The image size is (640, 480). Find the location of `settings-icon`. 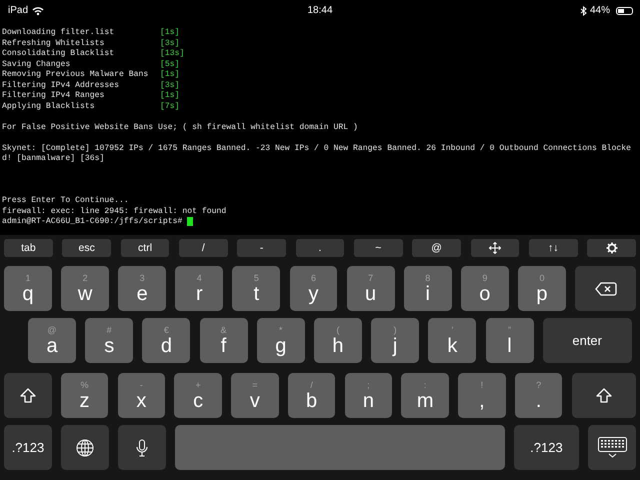

settings-icon is located at coordinates (612, 248).